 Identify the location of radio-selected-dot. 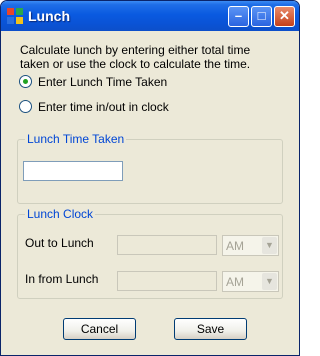
(25, 81).